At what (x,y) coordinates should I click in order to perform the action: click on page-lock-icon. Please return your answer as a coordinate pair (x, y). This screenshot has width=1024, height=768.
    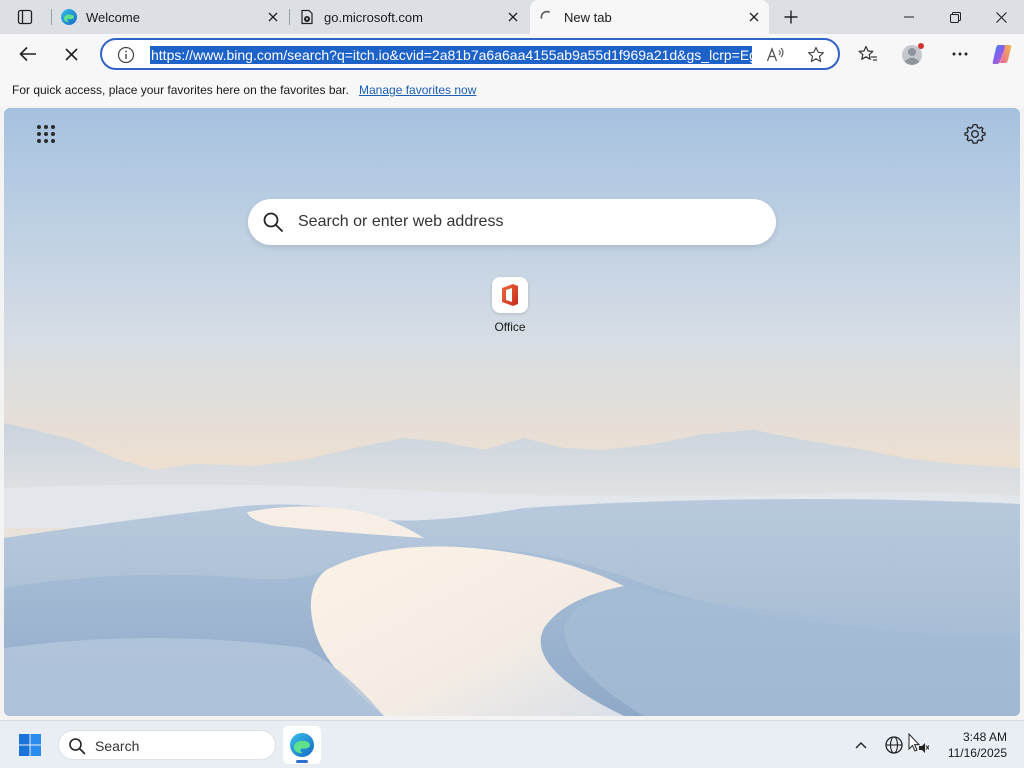
    Looking at the image, I should click on (307, 17).